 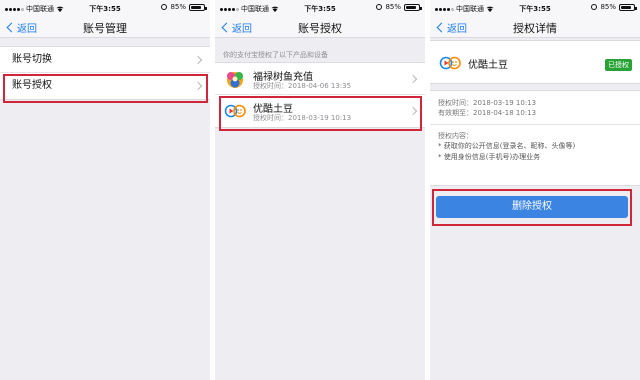 I want to click on valid-until: 有效期至：2018-04-18 10:13, so click(x=487, y=113).